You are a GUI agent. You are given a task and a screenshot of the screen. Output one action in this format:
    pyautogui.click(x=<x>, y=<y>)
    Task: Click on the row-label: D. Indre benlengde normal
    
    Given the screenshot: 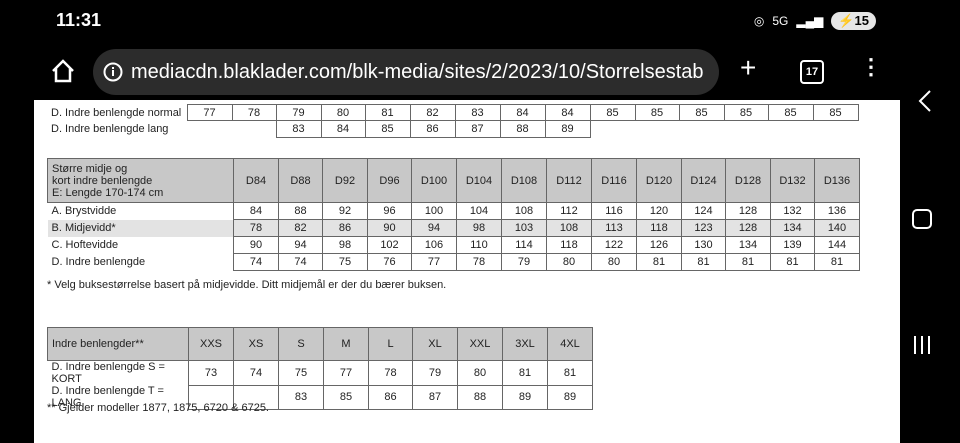 What is the action you would take?
    pyautogui.click(x=116, y=112)
    